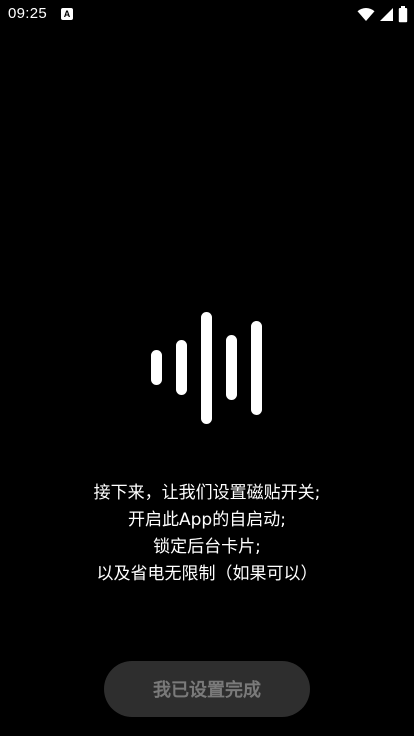 Image resolution: width=414 pixels, height=736 pixels. Describe the element at coordinates (67, 14) in the screenshot. I see `notification-app-icon: A` at that location.